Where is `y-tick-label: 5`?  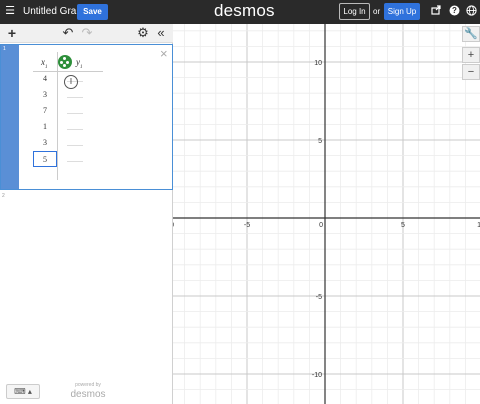 y-tick-label: 5 is located at coordinates (320, 141).